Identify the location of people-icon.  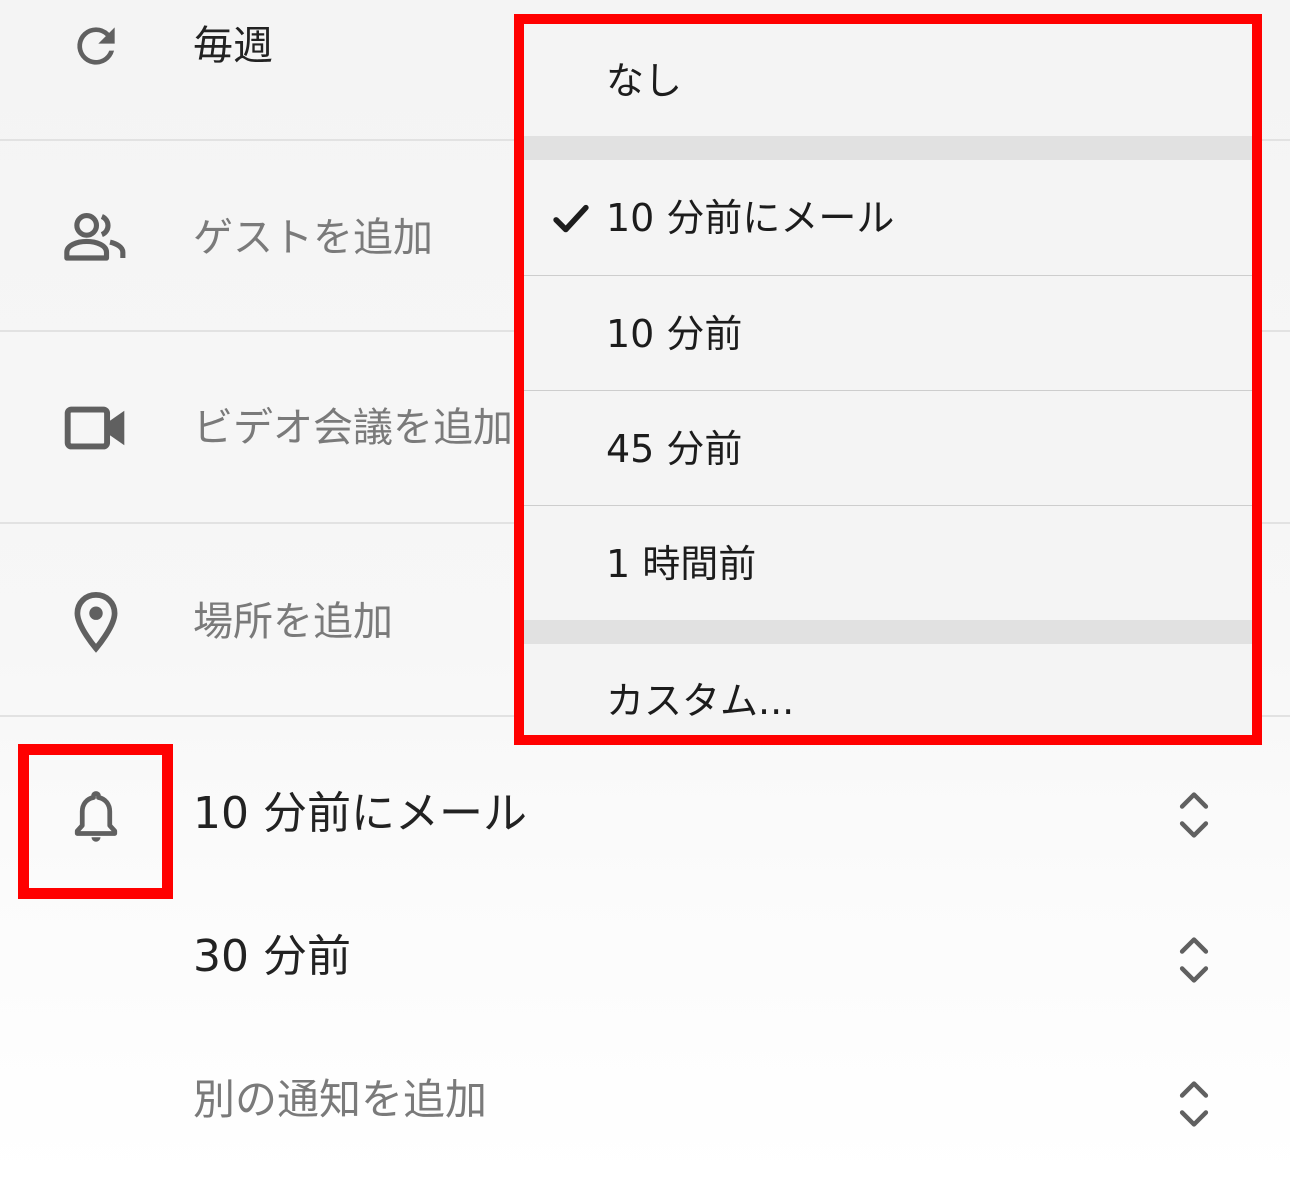
(96, 237).